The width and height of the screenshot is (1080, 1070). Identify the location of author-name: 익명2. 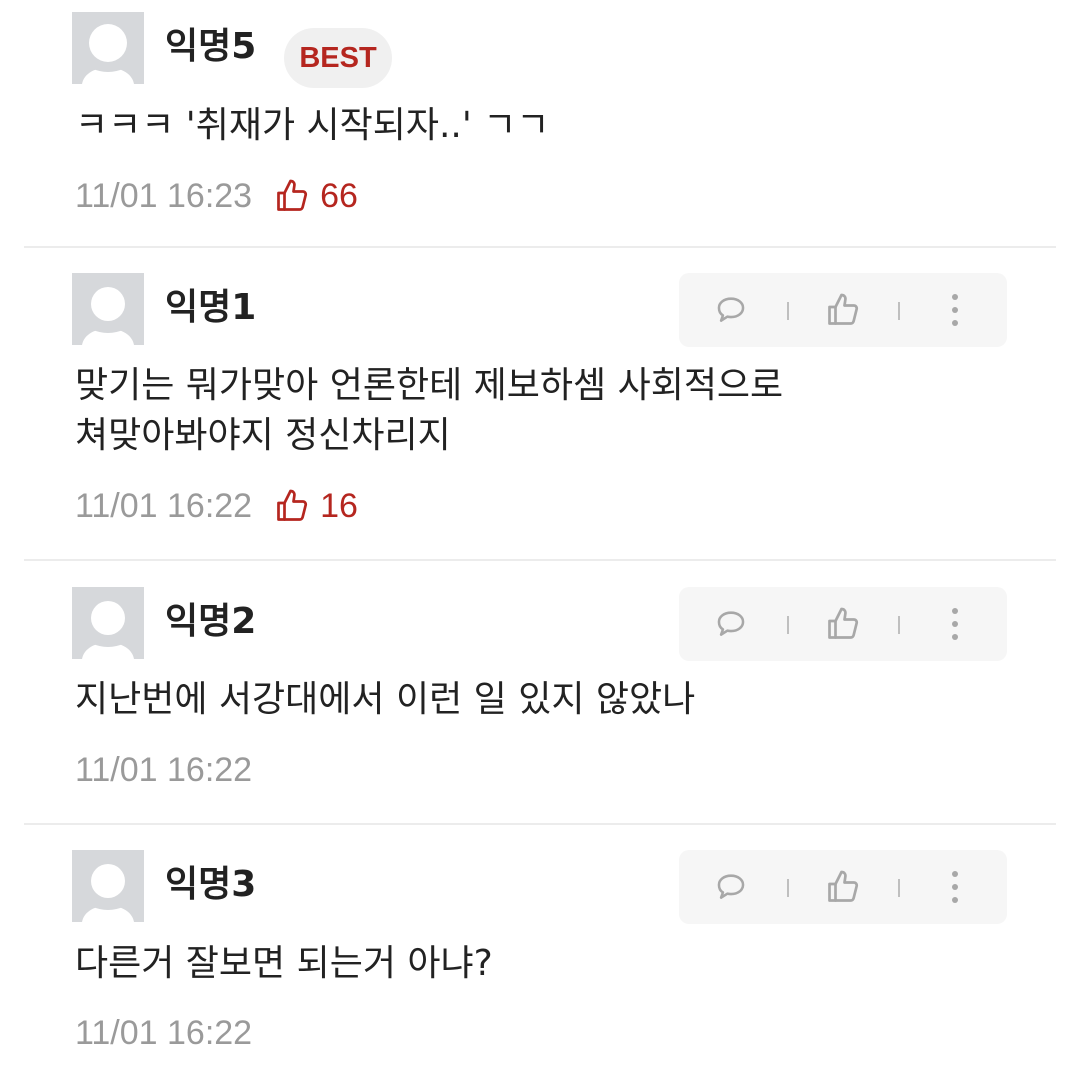
(210, 622).